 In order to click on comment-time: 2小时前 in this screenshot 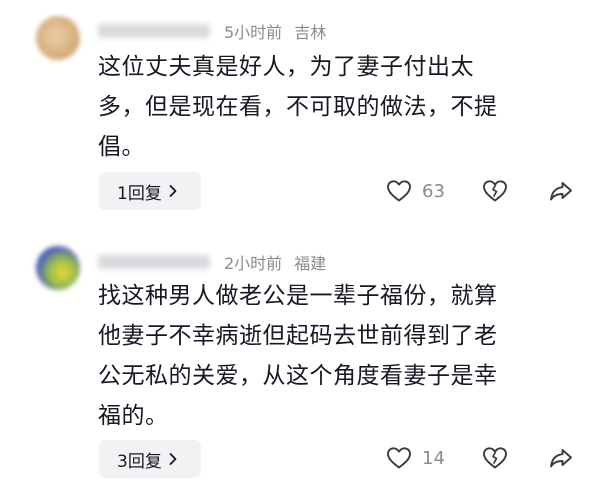, I will do `click(253, 263)`.